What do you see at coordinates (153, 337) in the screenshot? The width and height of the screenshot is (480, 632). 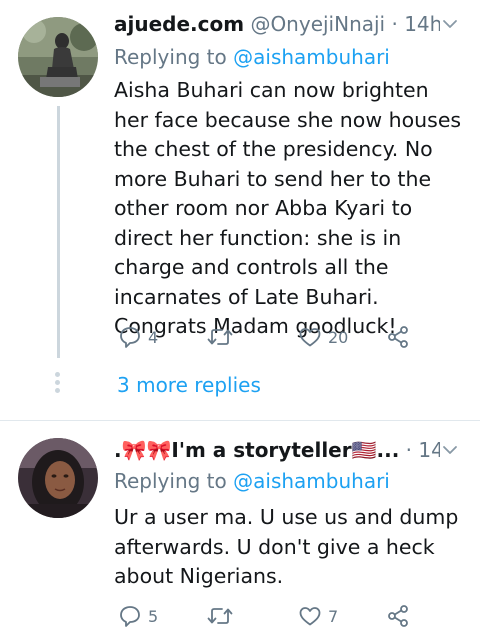 I see `reply-count: 4` at bounding box center [153, 337].